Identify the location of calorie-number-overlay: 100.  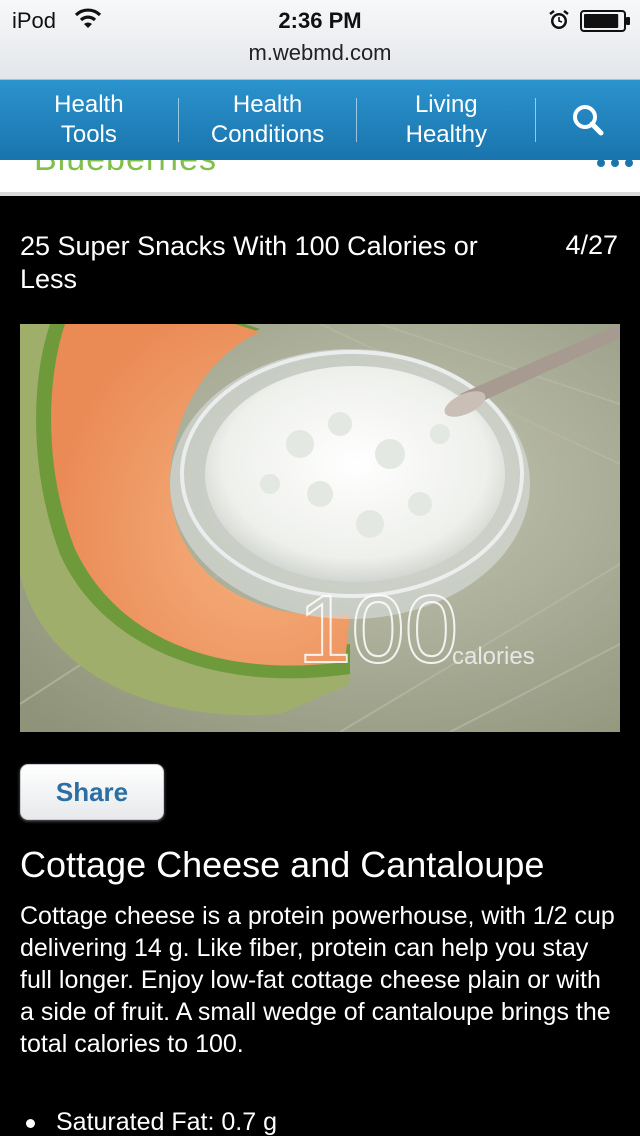
(378, 629).